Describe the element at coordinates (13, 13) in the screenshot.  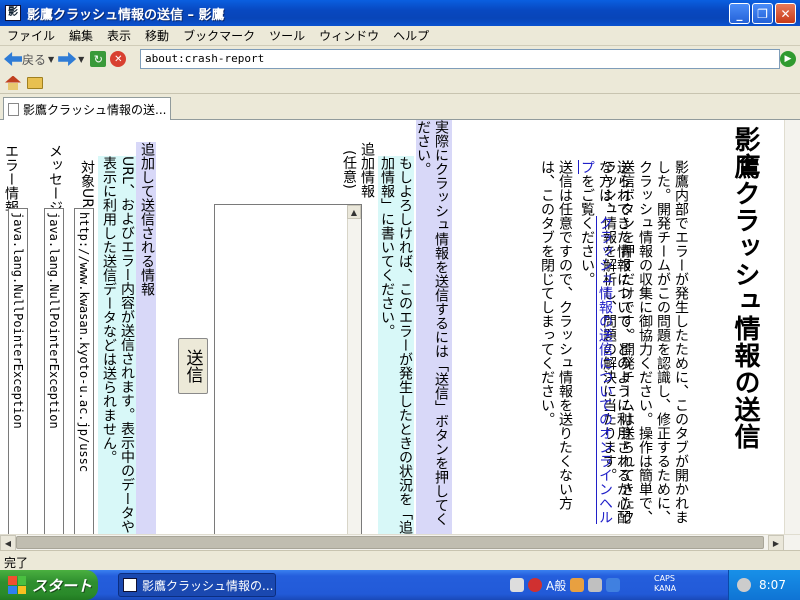
I see `app-icon: 影` at that location.